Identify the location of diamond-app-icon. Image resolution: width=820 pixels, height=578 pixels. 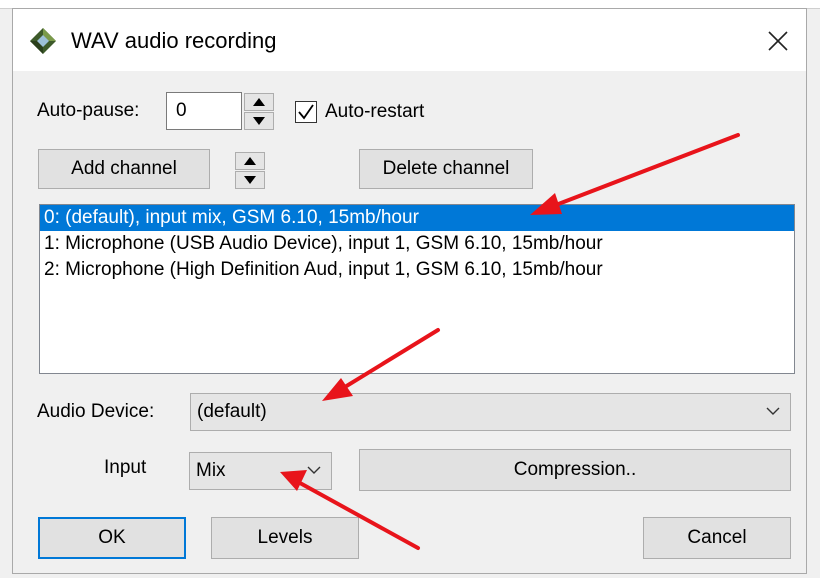
(43, 41).